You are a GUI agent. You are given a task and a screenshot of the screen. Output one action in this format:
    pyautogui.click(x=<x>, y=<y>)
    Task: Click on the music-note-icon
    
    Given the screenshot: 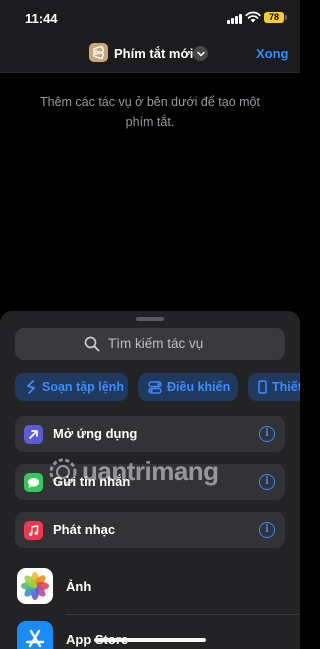 What is the action you would take?
    pyautogui.click(x=33, y=530)
    